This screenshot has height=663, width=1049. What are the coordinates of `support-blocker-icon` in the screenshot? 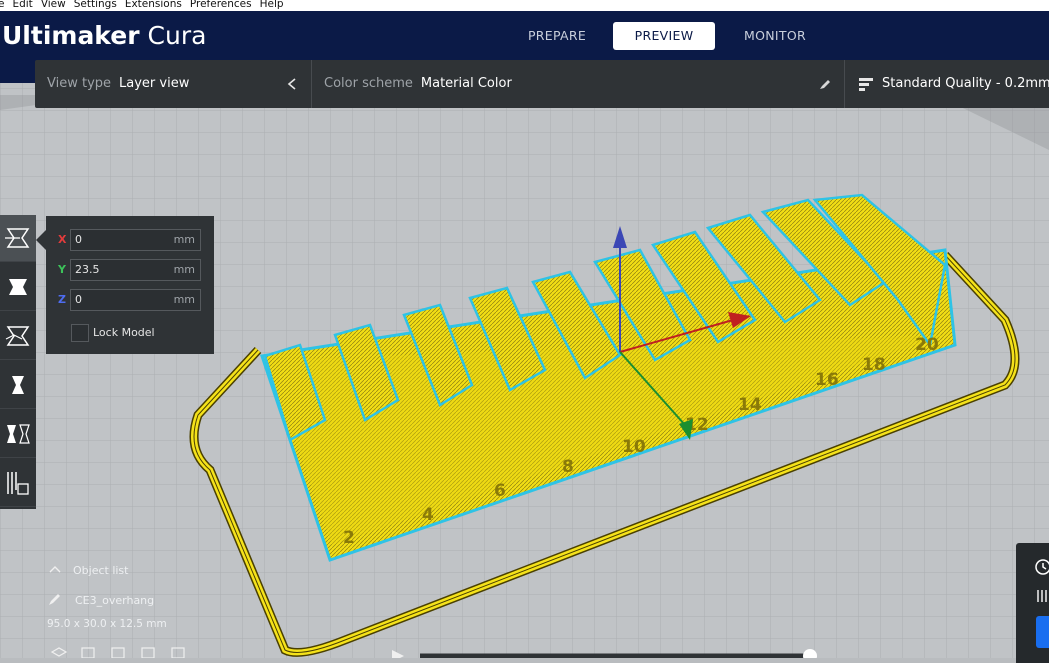 It's located at (18, 483).